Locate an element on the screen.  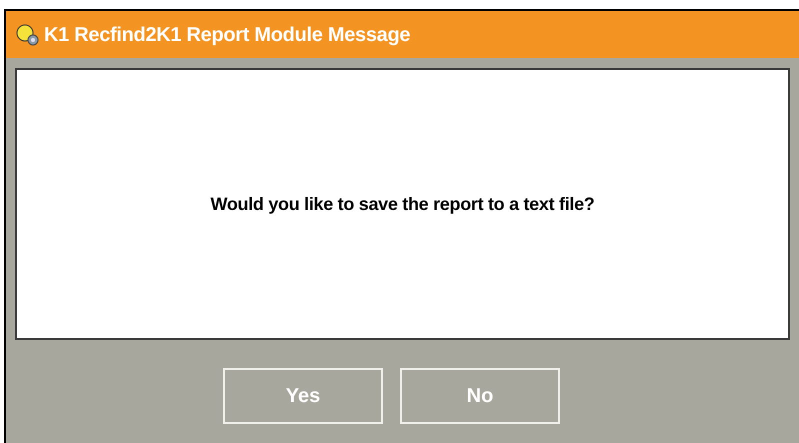
app-icon is located at coordinates (28, 34).